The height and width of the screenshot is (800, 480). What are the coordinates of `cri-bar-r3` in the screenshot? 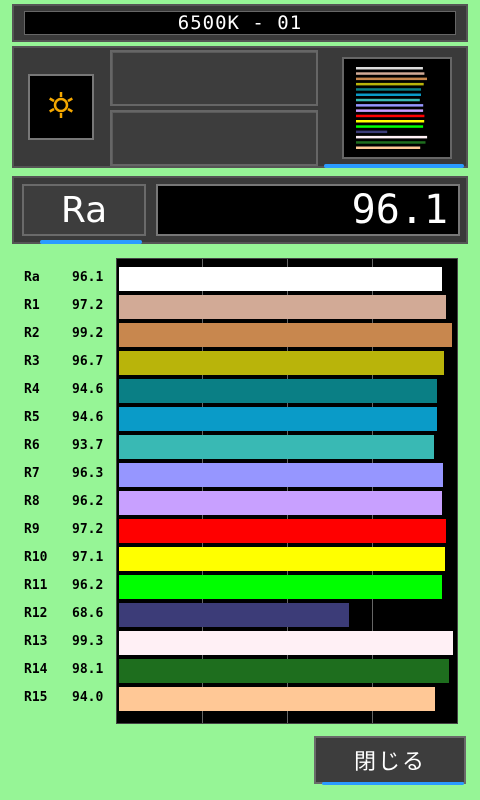 It's located at (281, 363).